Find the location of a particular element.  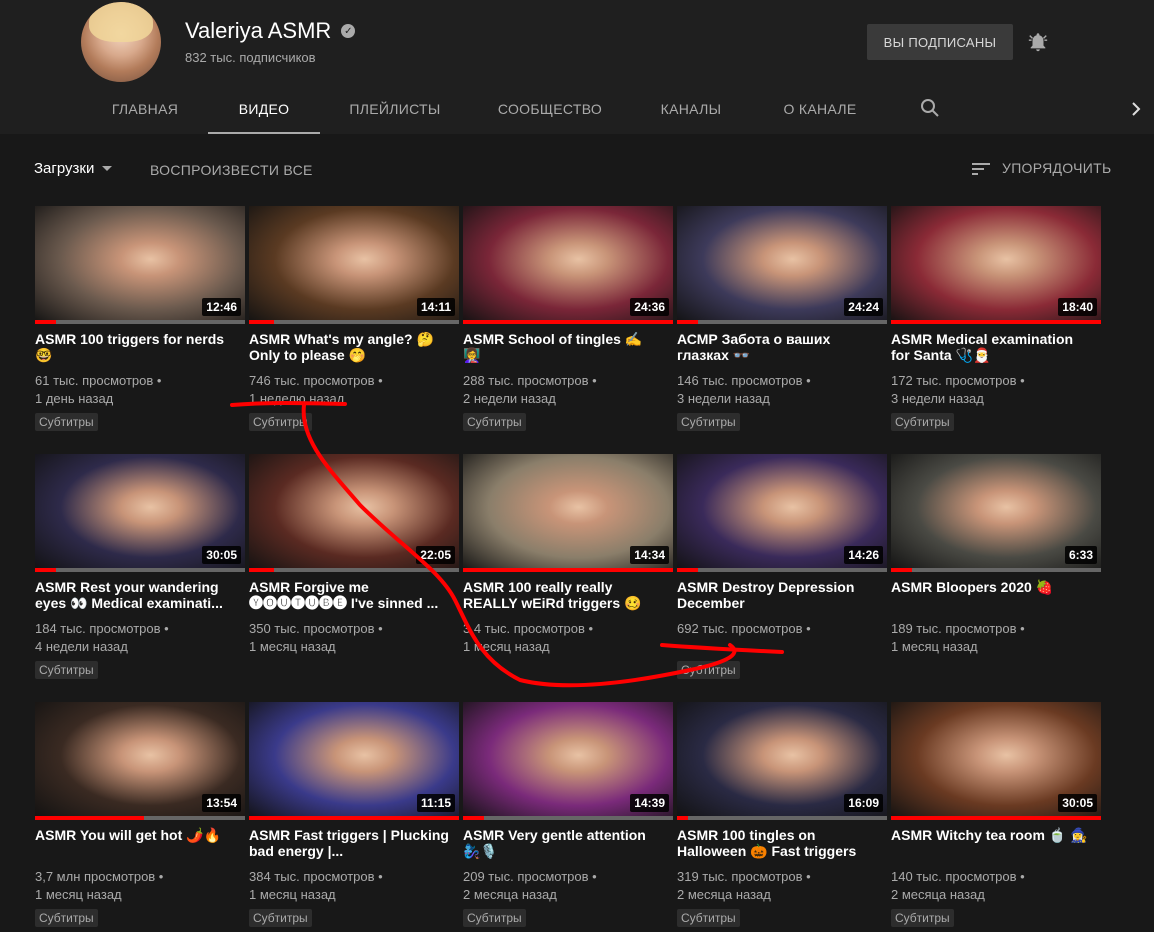

video-thumbnail: 6:33 is located at coordinates (996, 513).